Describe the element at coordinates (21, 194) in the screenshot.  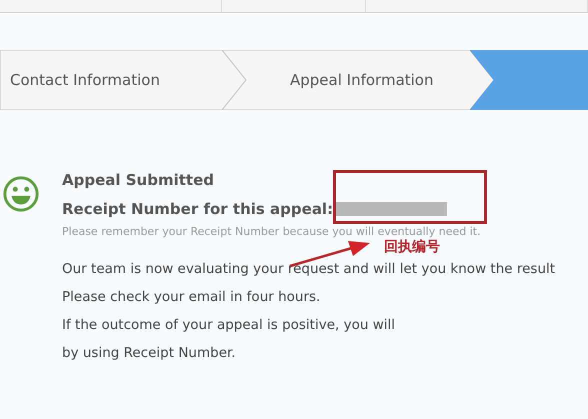
I see `smiley-icon` at that location.